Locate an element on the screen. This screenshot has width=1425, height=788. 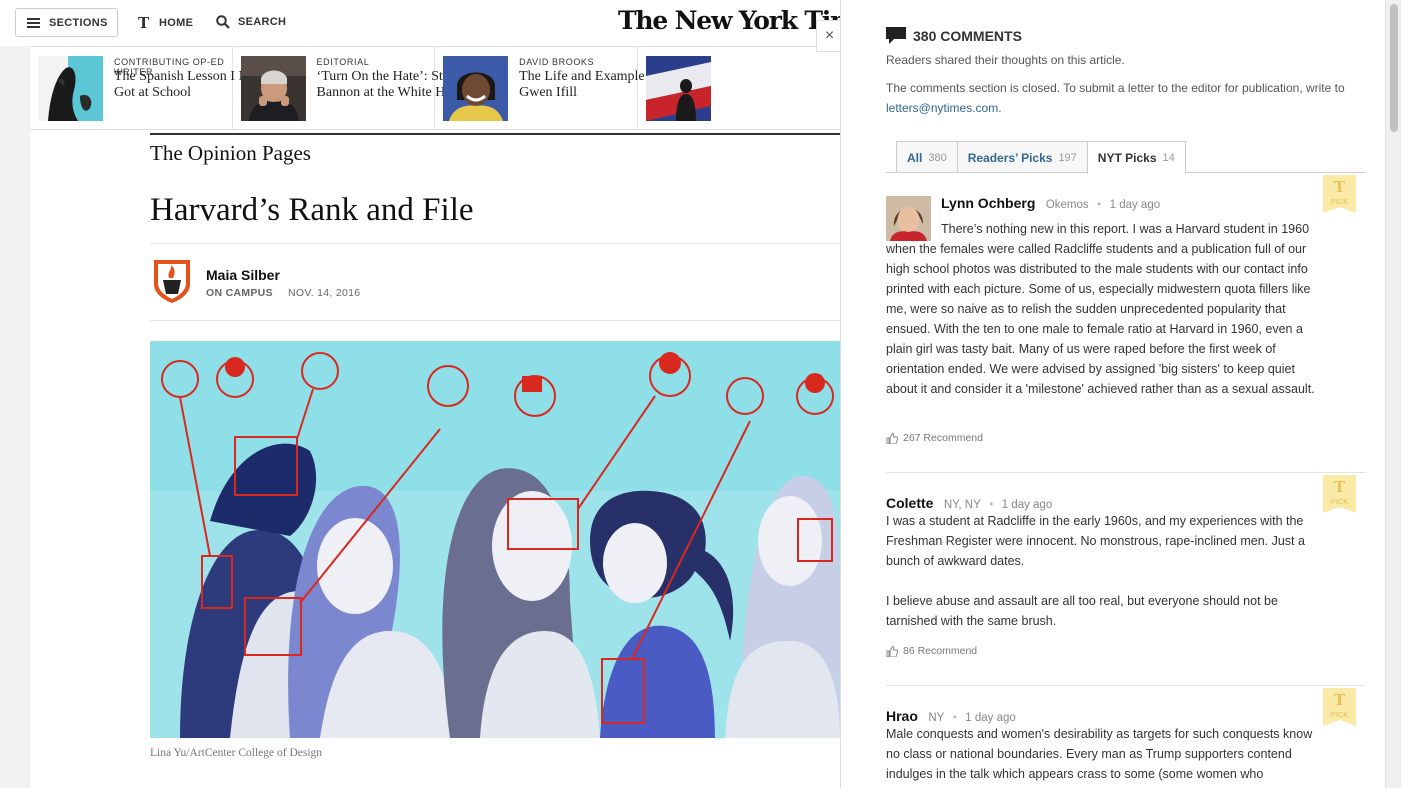
comments-heading: 380 COMMENTS is located at coordinates (954, 35).